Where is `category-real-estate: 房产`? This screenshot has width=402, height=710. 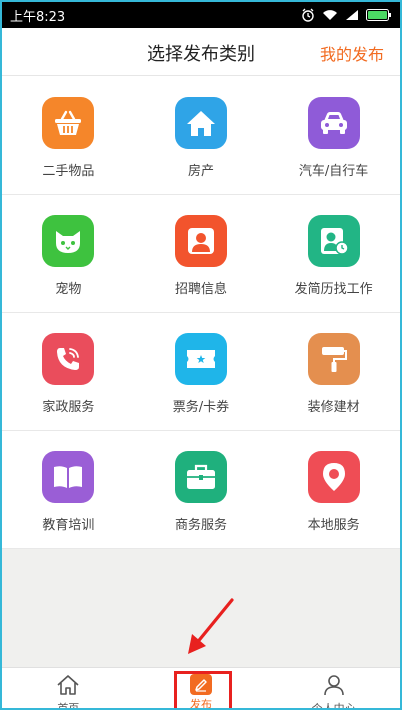 category-real-estate: 房产 is located at coordinates (201, 135).